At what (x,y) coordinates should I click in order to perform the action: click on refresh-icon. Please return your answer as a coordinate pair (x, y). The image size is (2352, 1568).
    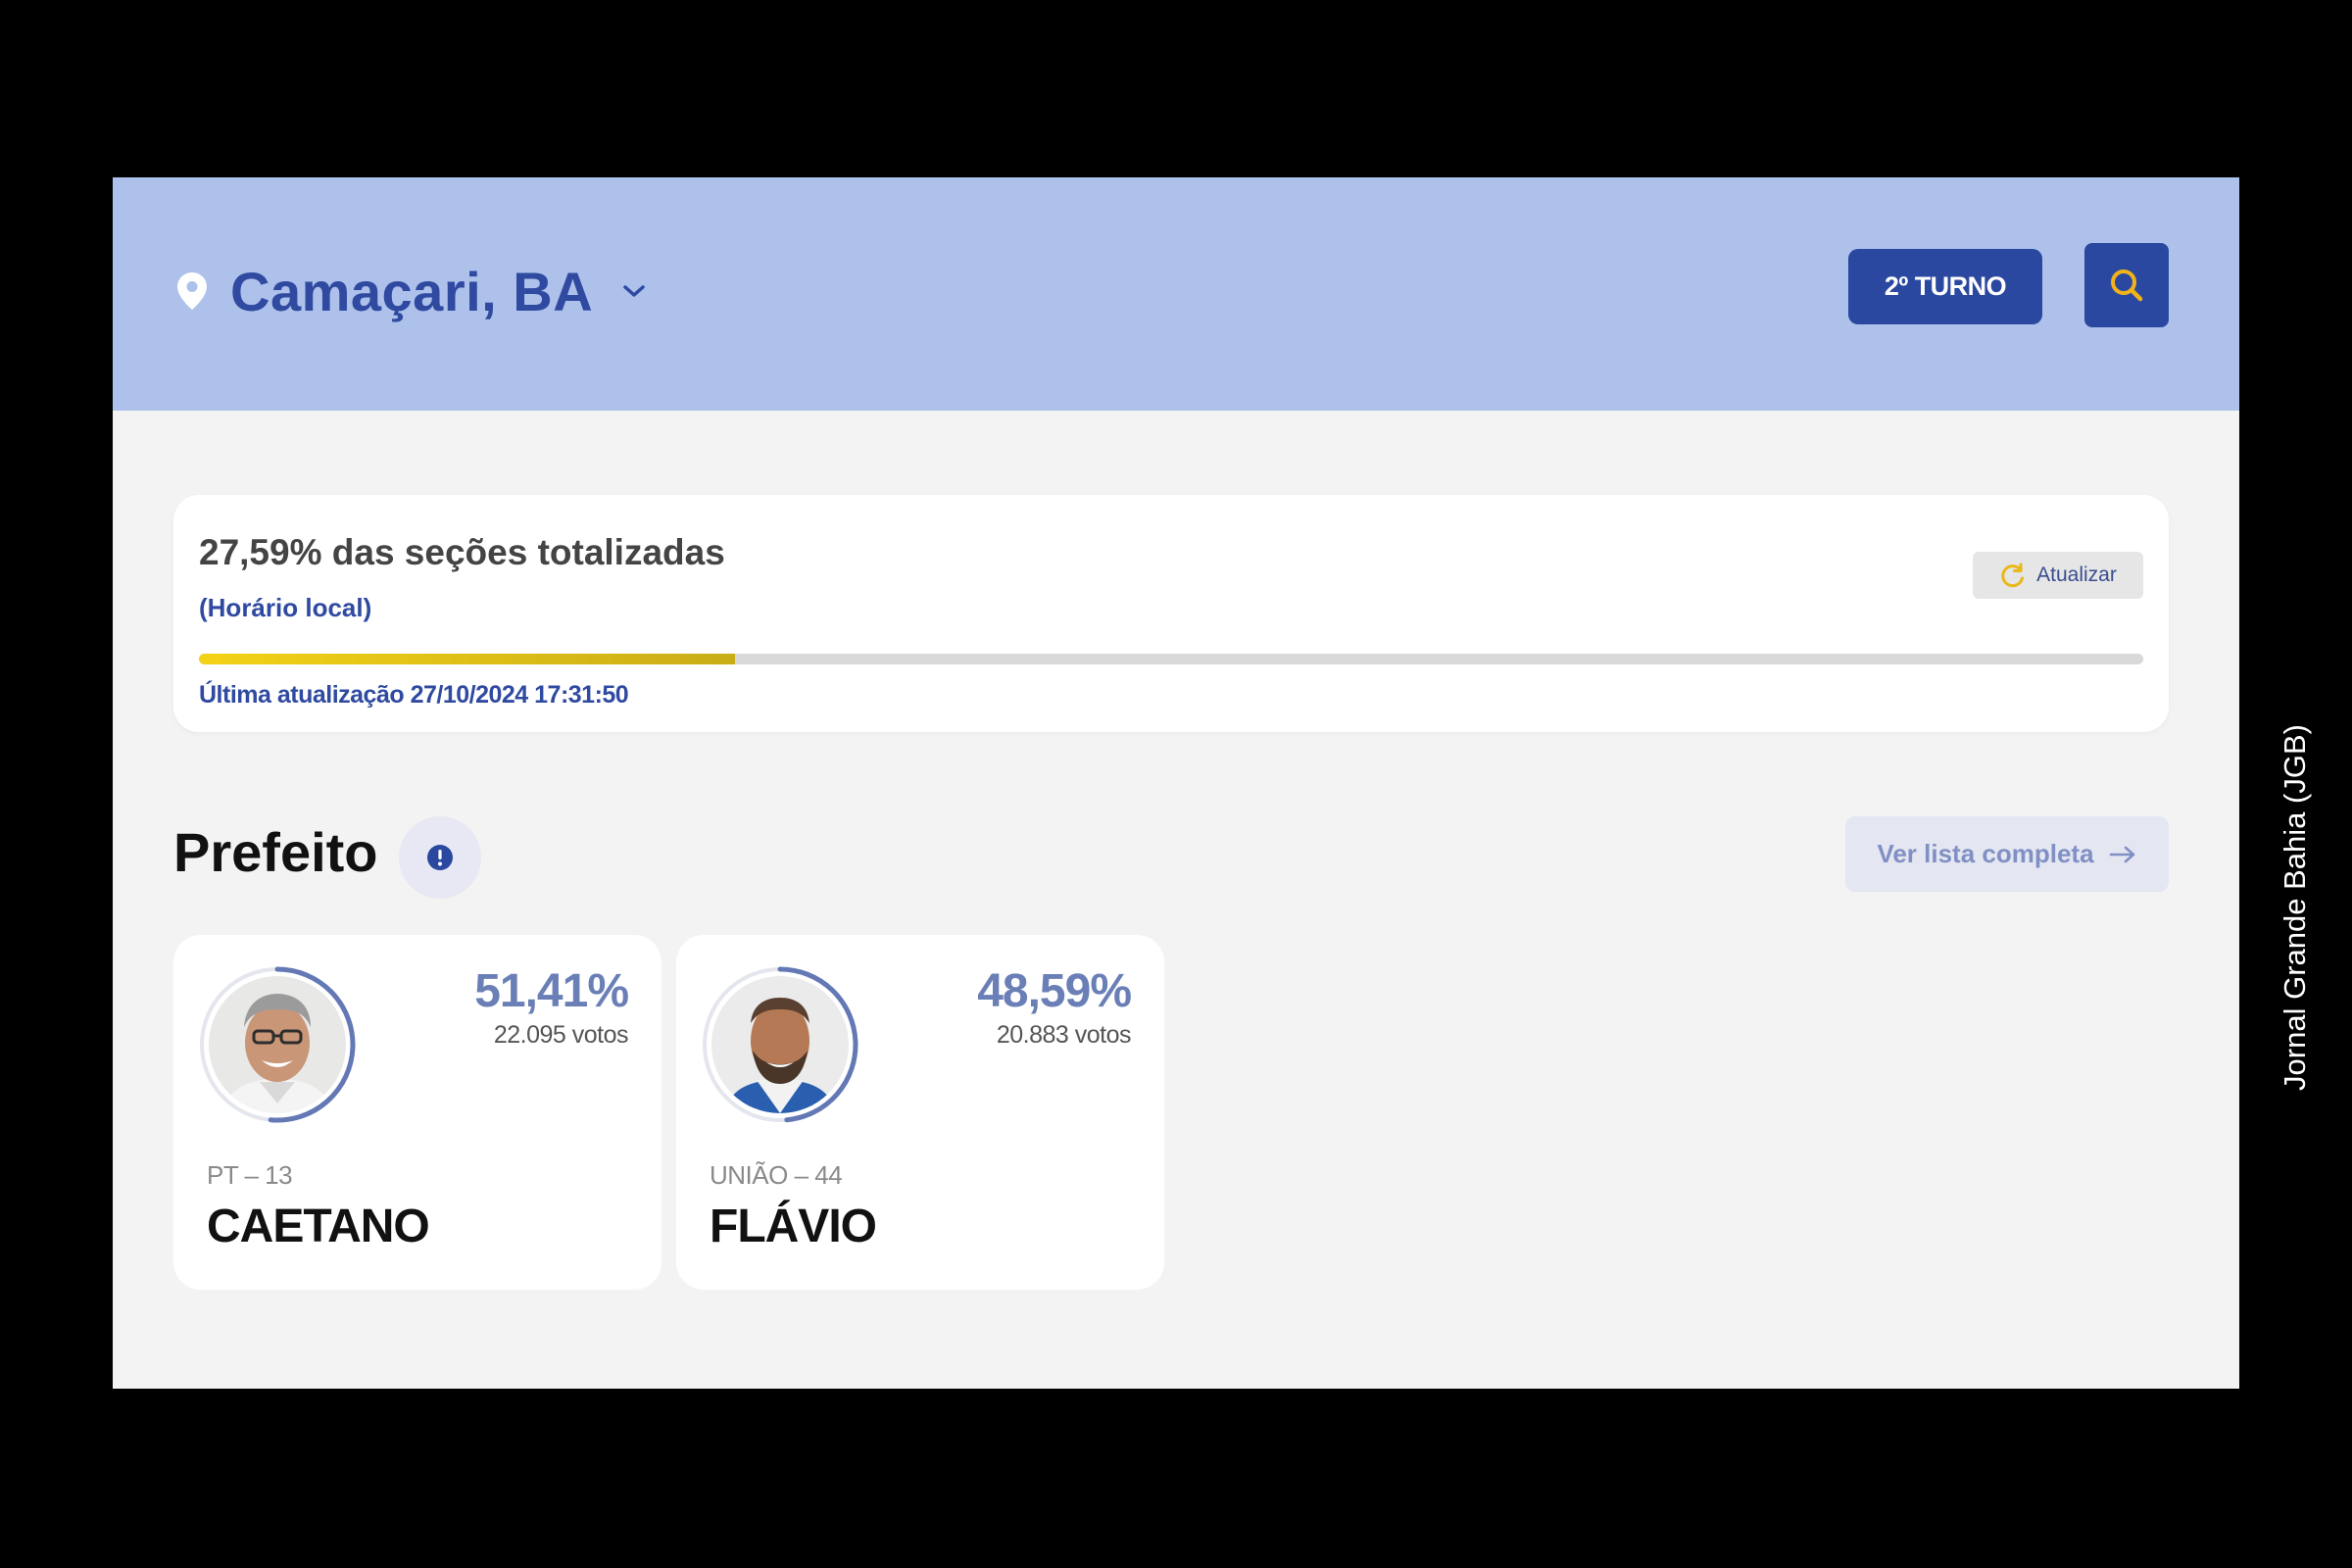
    Looking at the image, I should click on (2013, 575).